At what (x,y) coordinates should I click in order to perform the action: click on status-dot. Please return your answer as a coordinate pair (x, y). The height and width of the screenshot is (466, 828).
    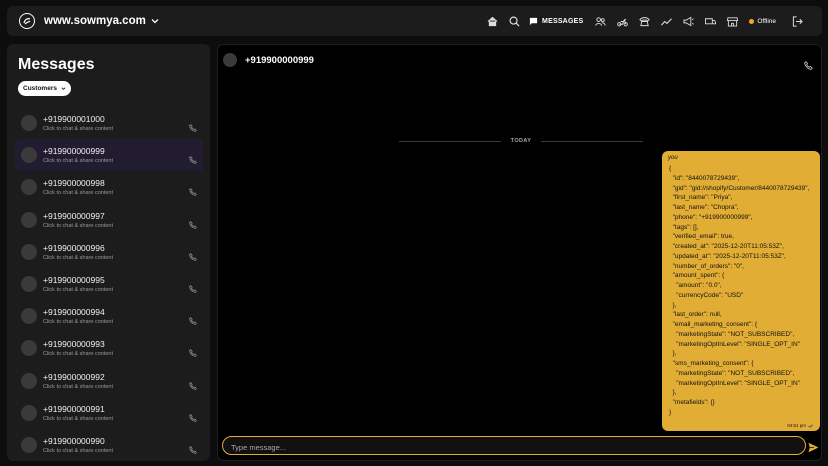
    Looking at the image, I should click on (752, 21).